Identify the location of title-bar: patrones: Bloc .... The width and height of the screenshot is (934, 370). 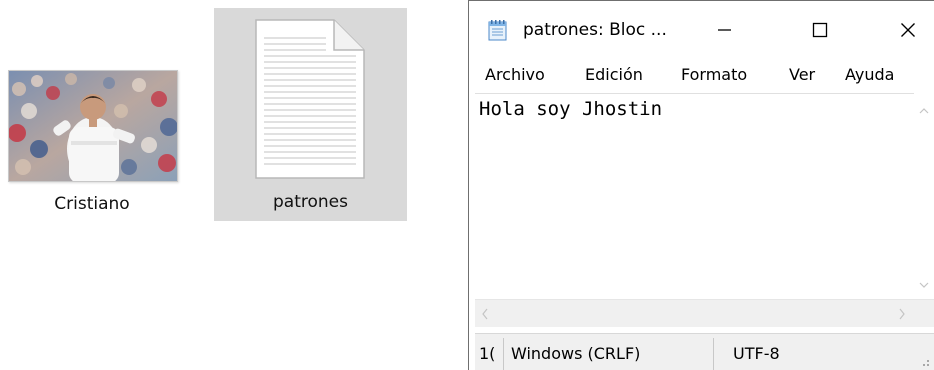
(701, 30).